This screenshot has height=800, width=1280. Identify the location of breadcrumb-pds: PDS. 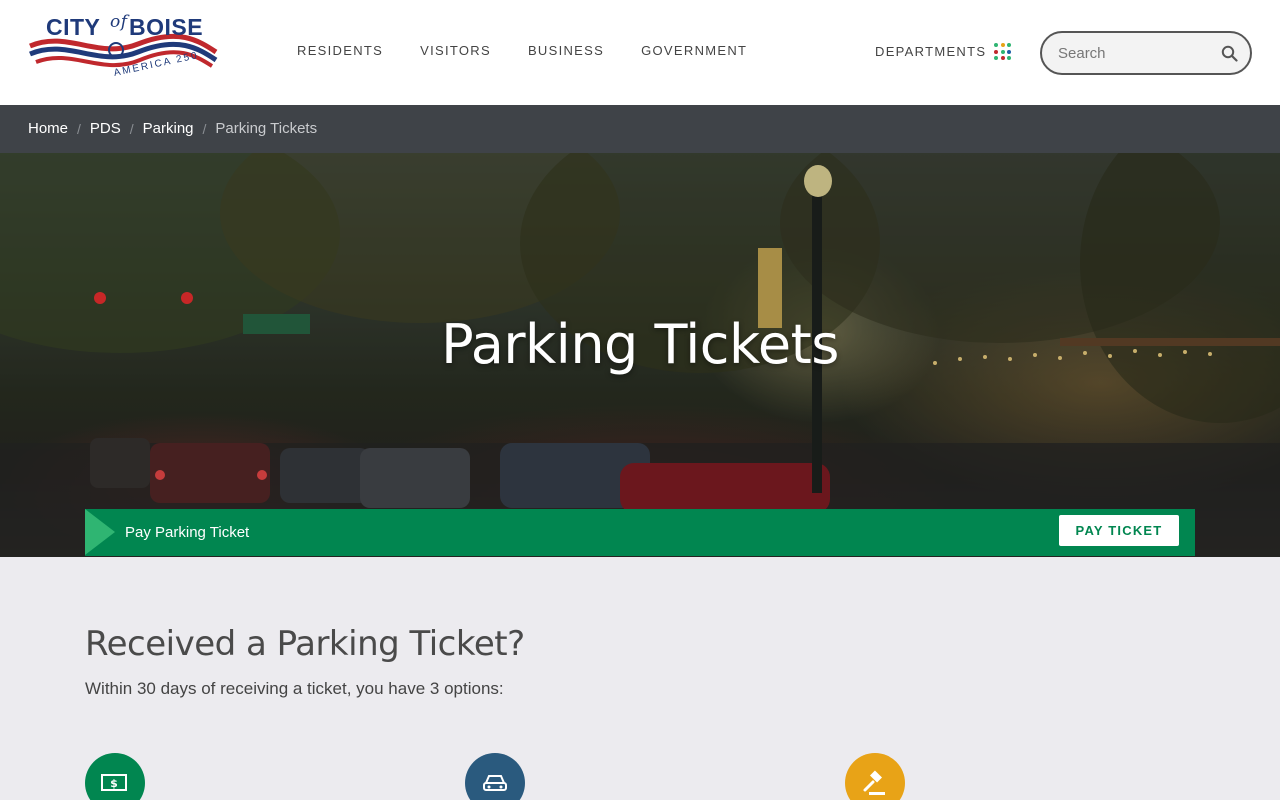
(105, 128).